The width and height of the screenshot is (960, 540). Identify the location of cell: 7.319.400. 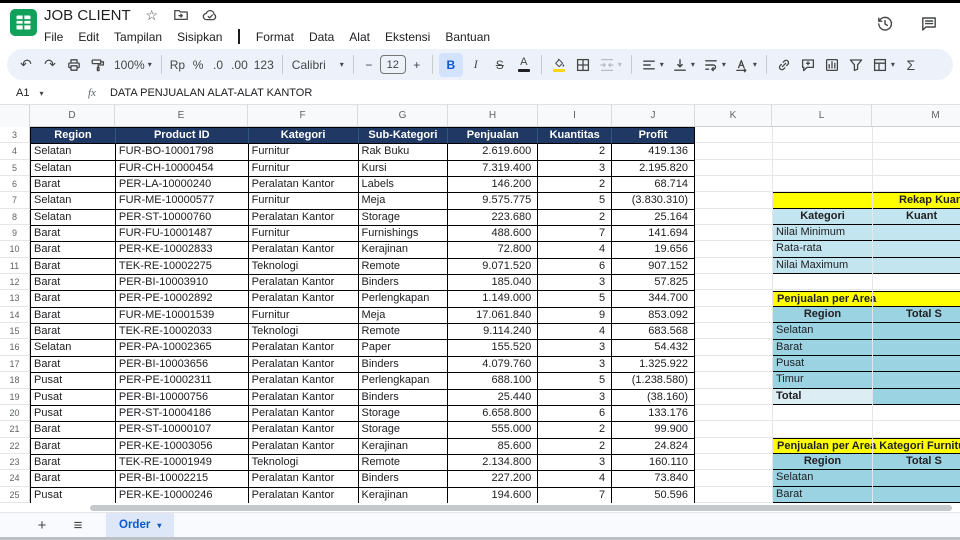
(493, 169).